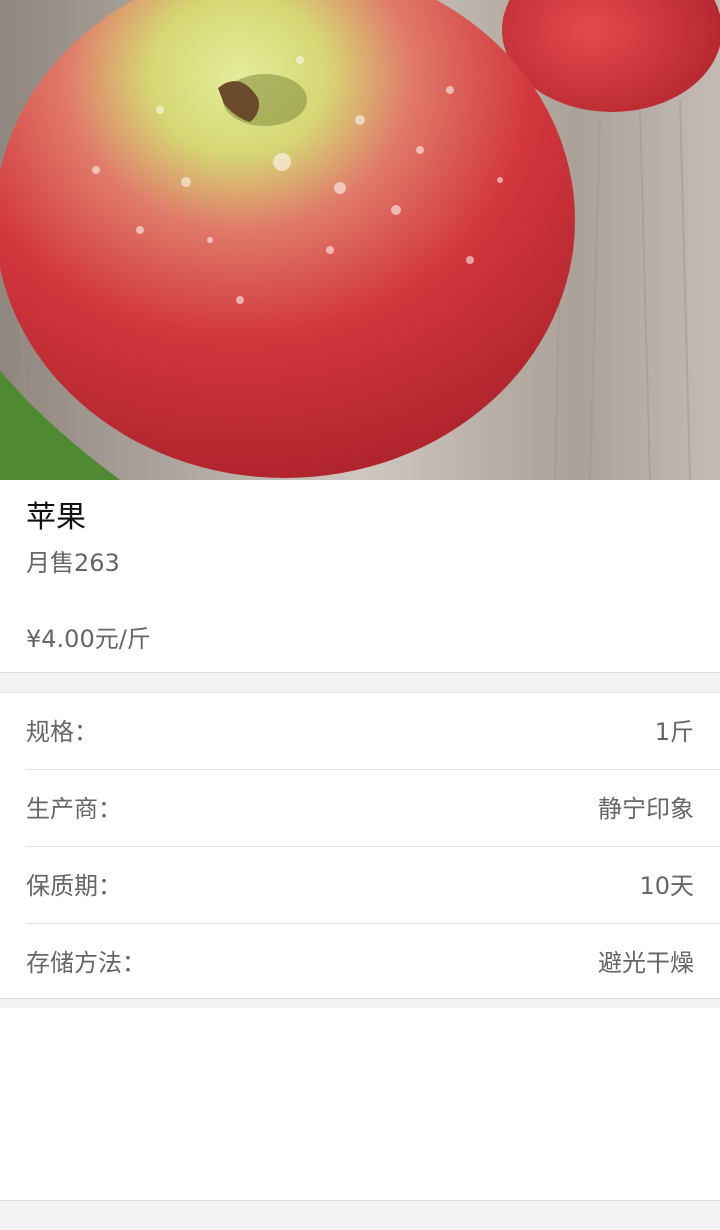 This screenshot has height=1230, width=720. Describe the element at coordinates (73, 563) in the screenshot. I see `monthly-sales: 月售263` at that location.